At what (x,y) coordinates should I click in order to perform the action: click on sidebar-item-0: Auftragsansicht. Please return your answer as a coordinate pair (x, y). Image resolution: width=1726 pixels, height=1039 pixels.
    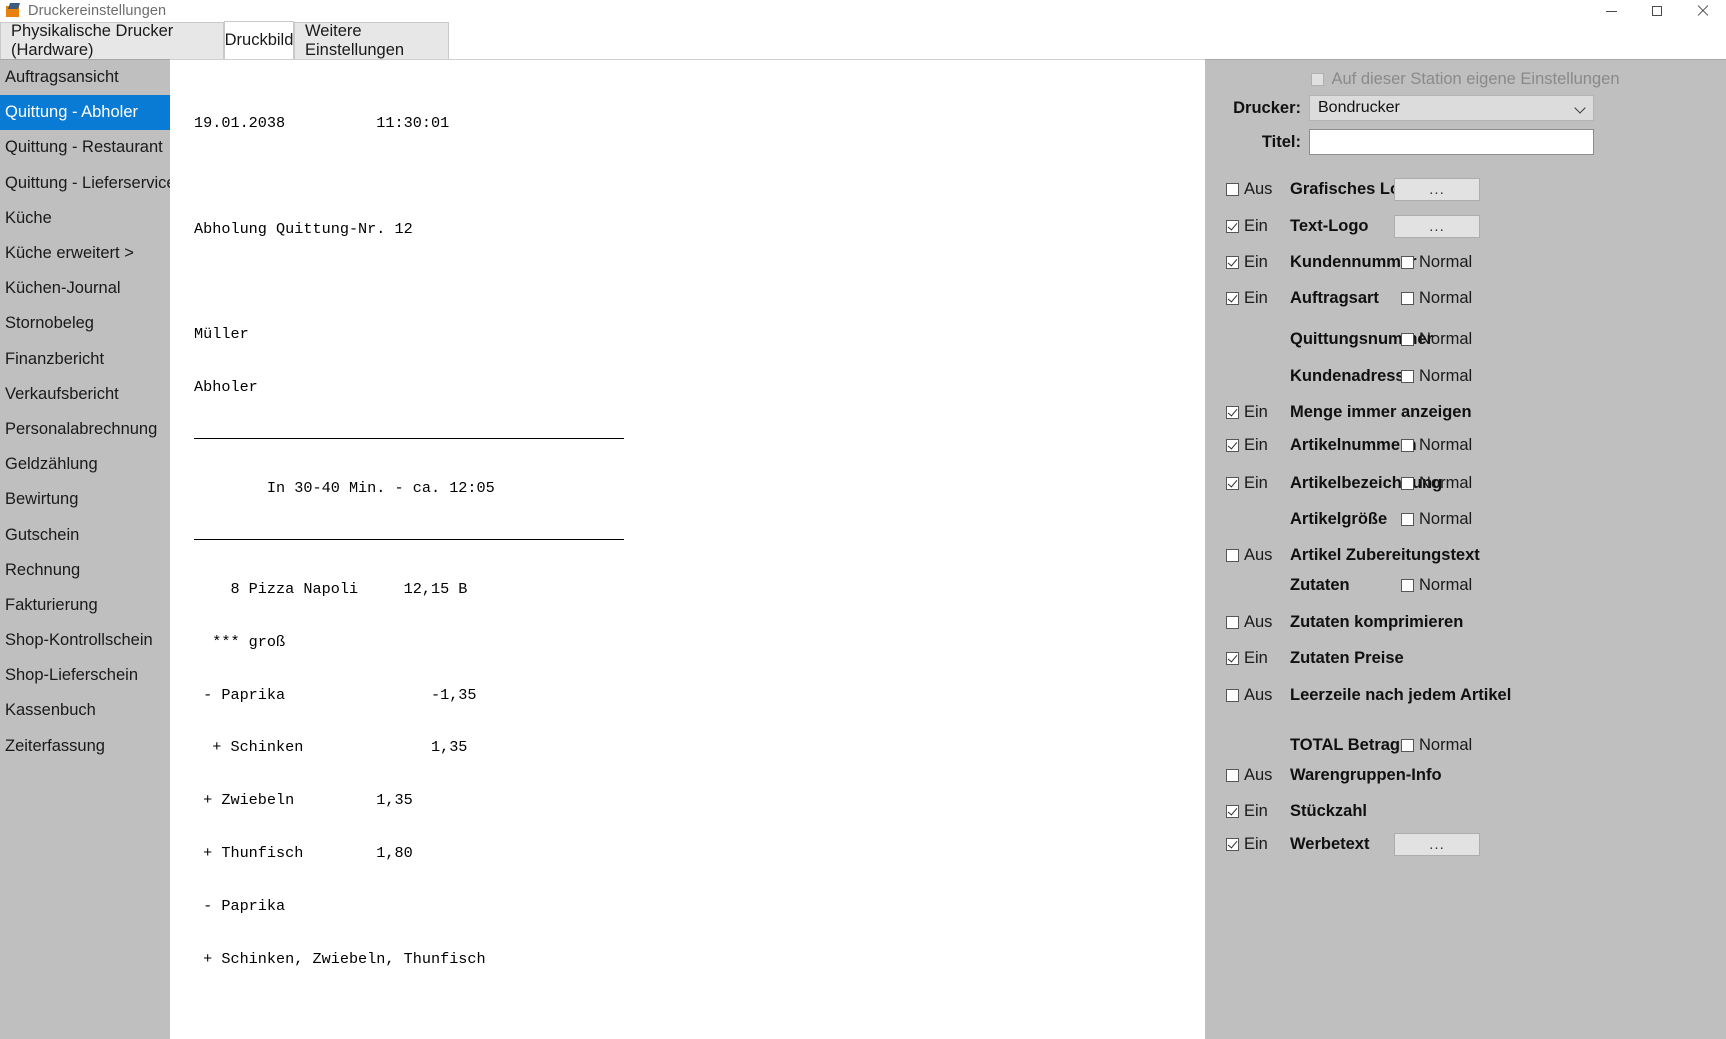
    Looking at the image, I should click on (85, 77).